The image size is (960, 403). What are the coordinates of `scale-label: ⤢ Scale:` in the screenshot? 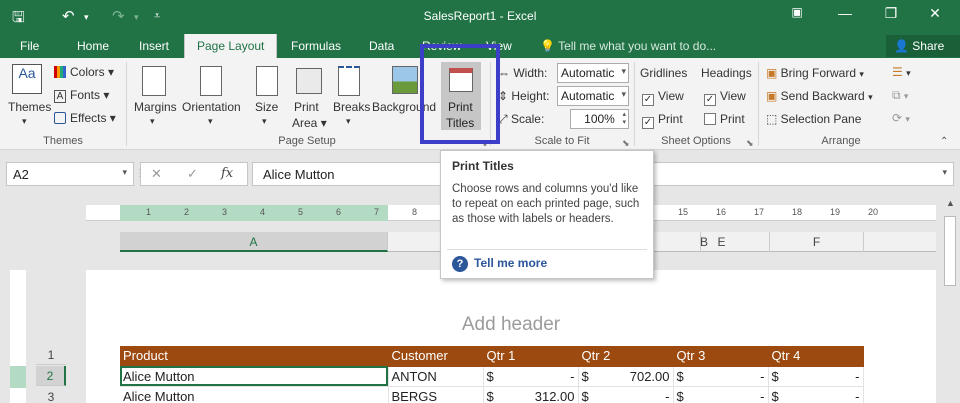 It's located at (521, 119).